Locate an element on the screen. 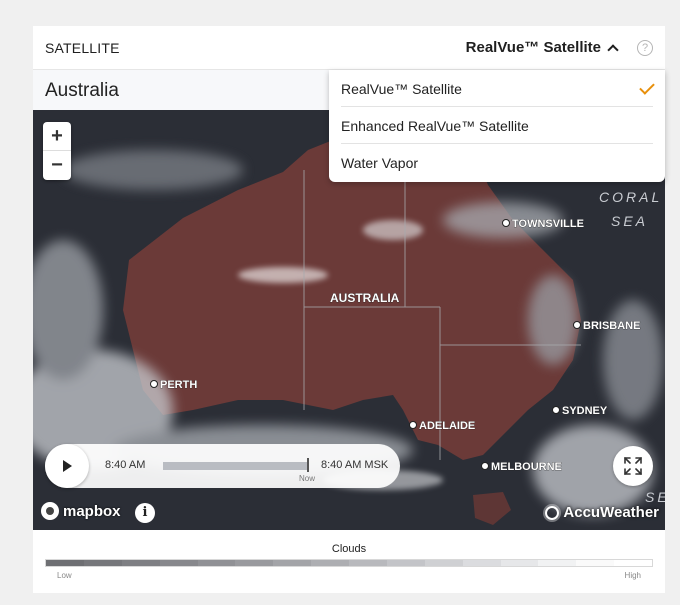  card-title: SATELLITE is located at coordinates (82, 48).